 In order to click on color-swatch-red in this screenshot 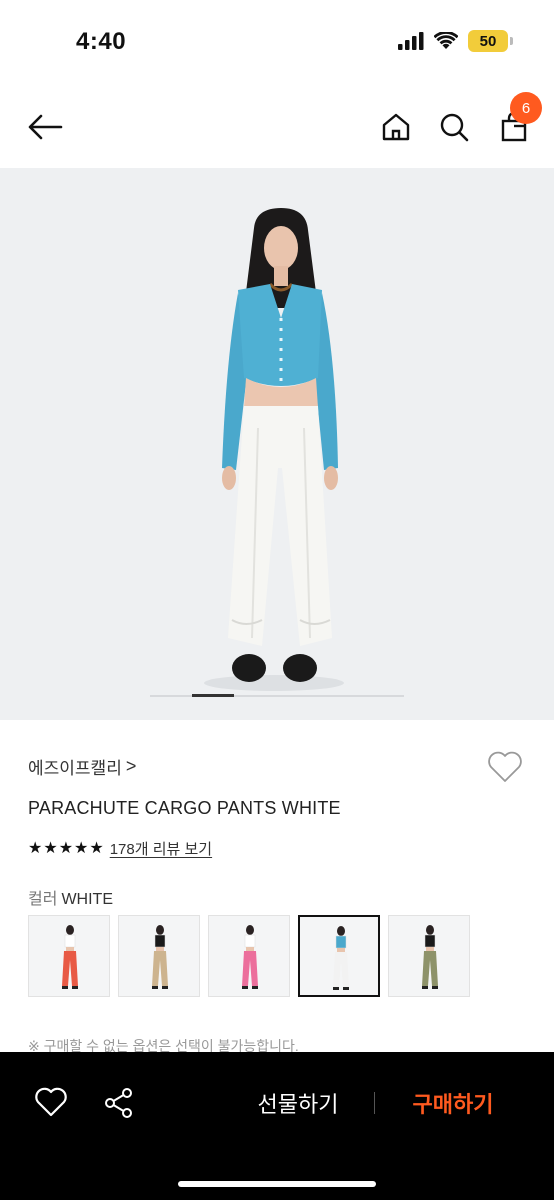, I will do `click(69, 956)`.